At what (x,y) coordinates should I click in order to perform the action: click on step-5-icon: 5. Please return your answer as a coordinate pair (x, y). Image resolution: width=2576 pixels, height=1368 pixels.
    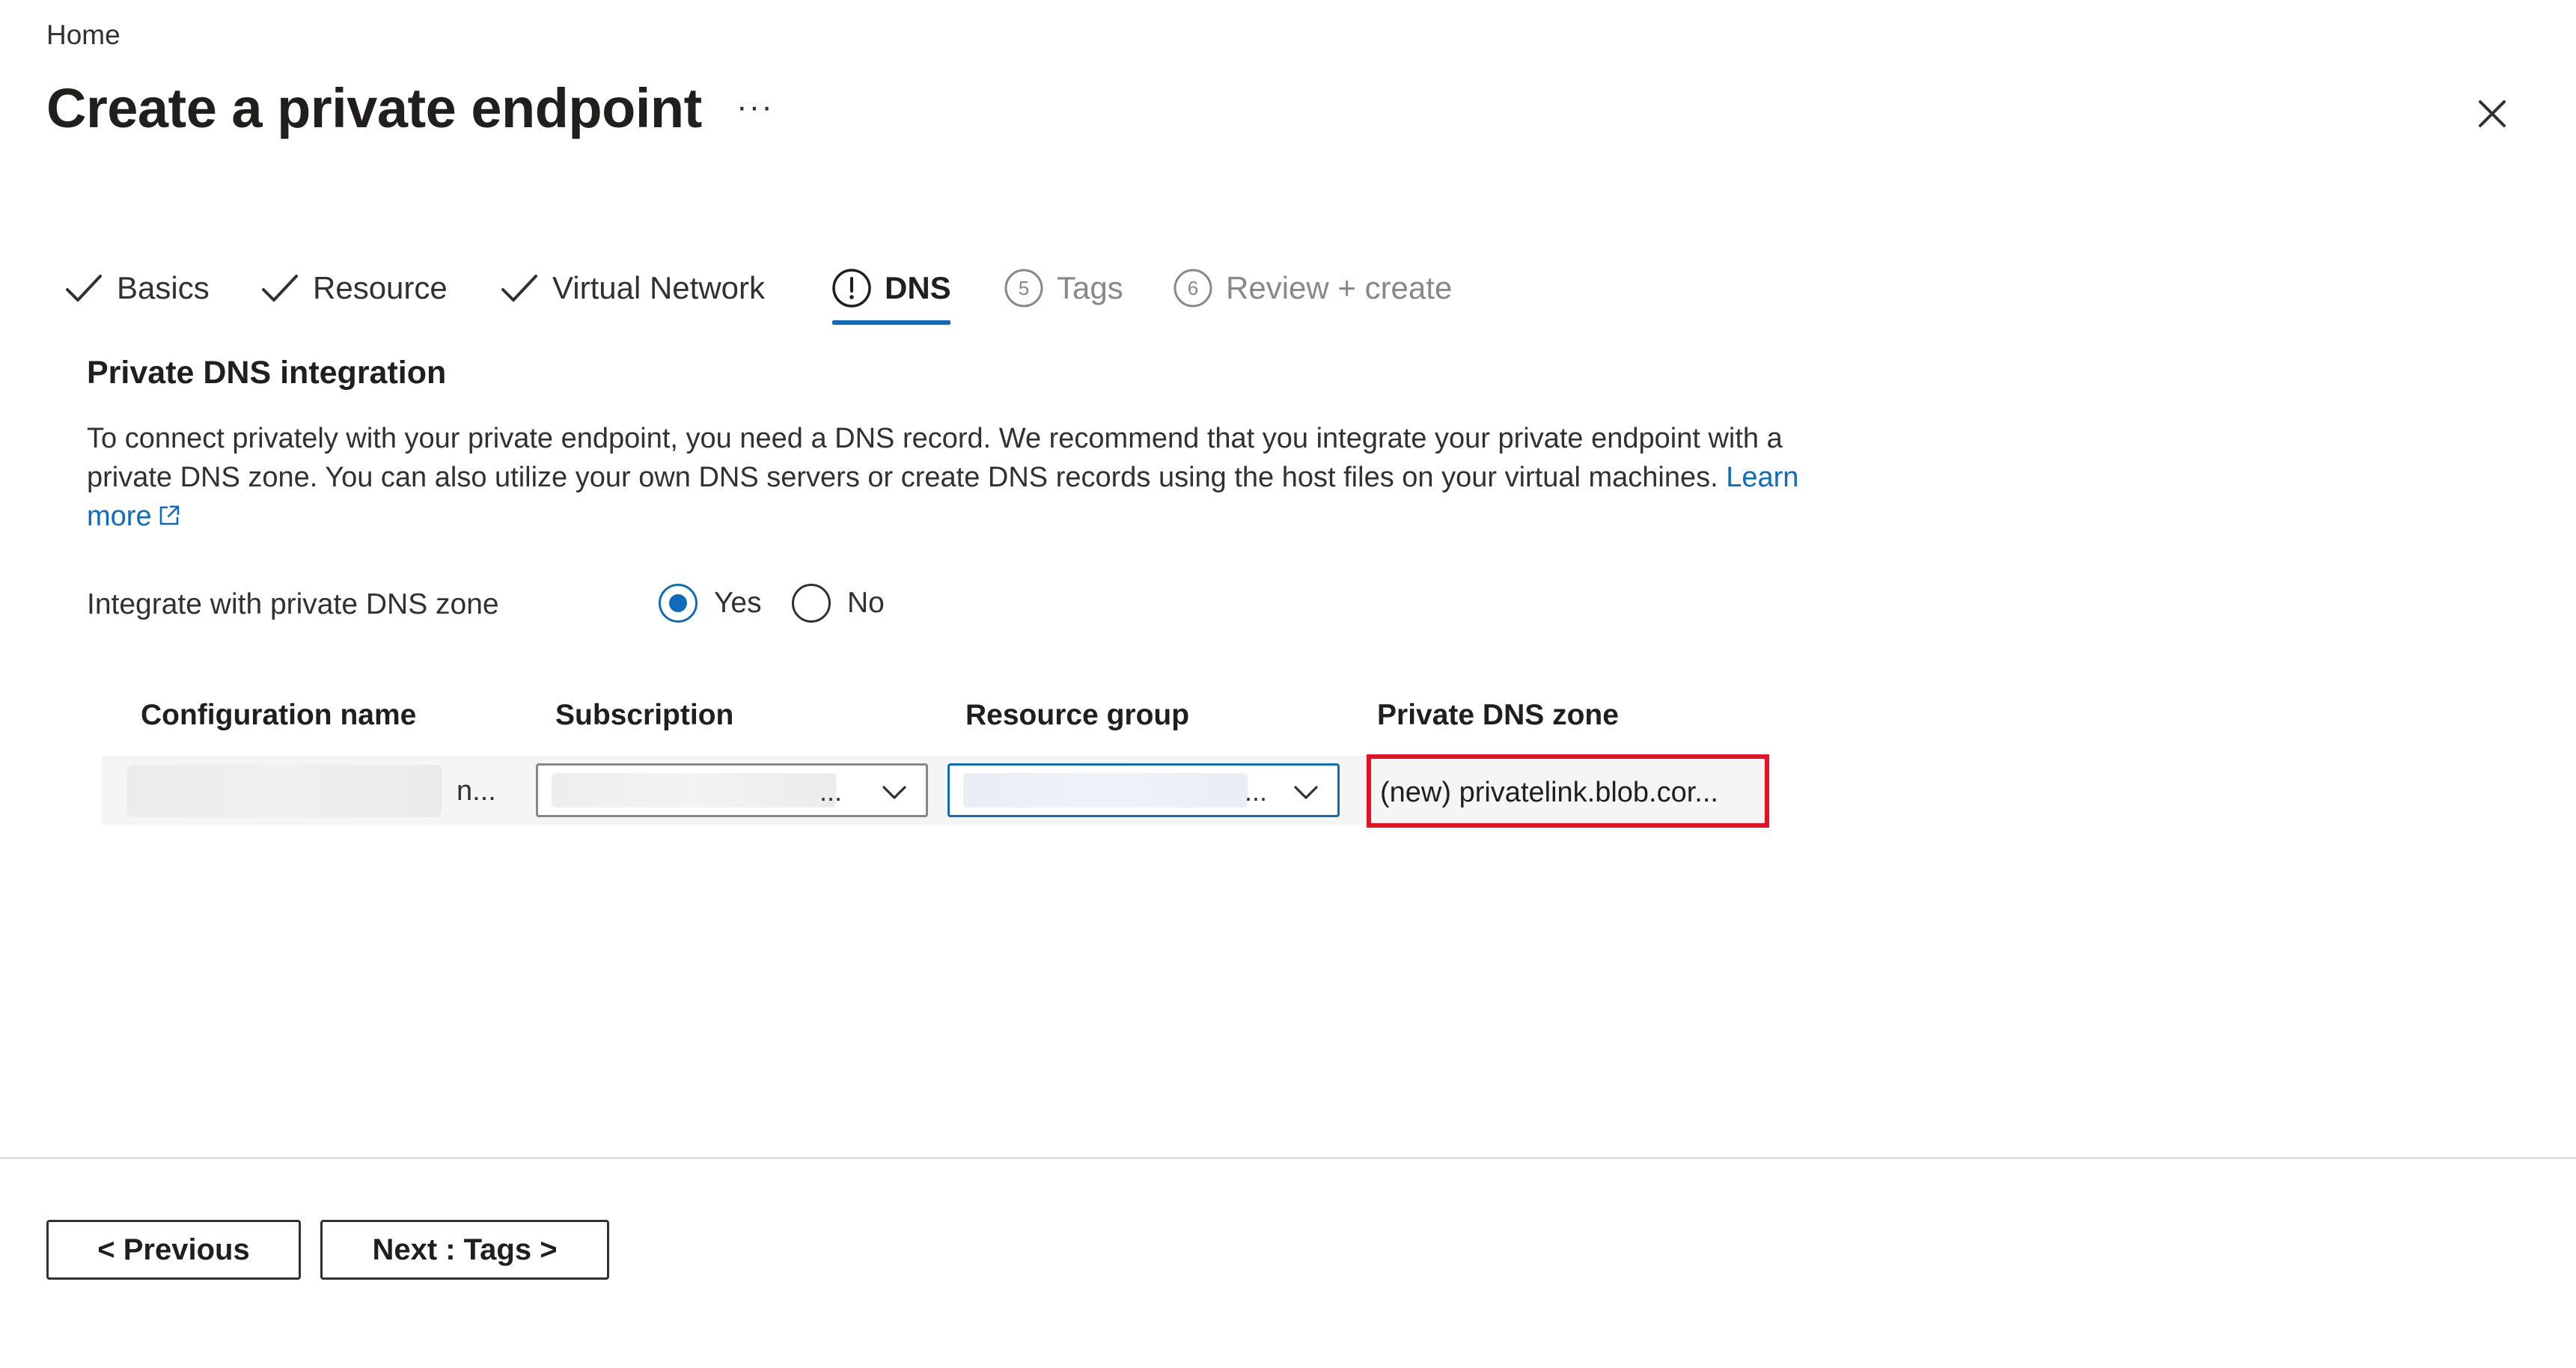
    Looking at the image, I should click on (1023, 288).